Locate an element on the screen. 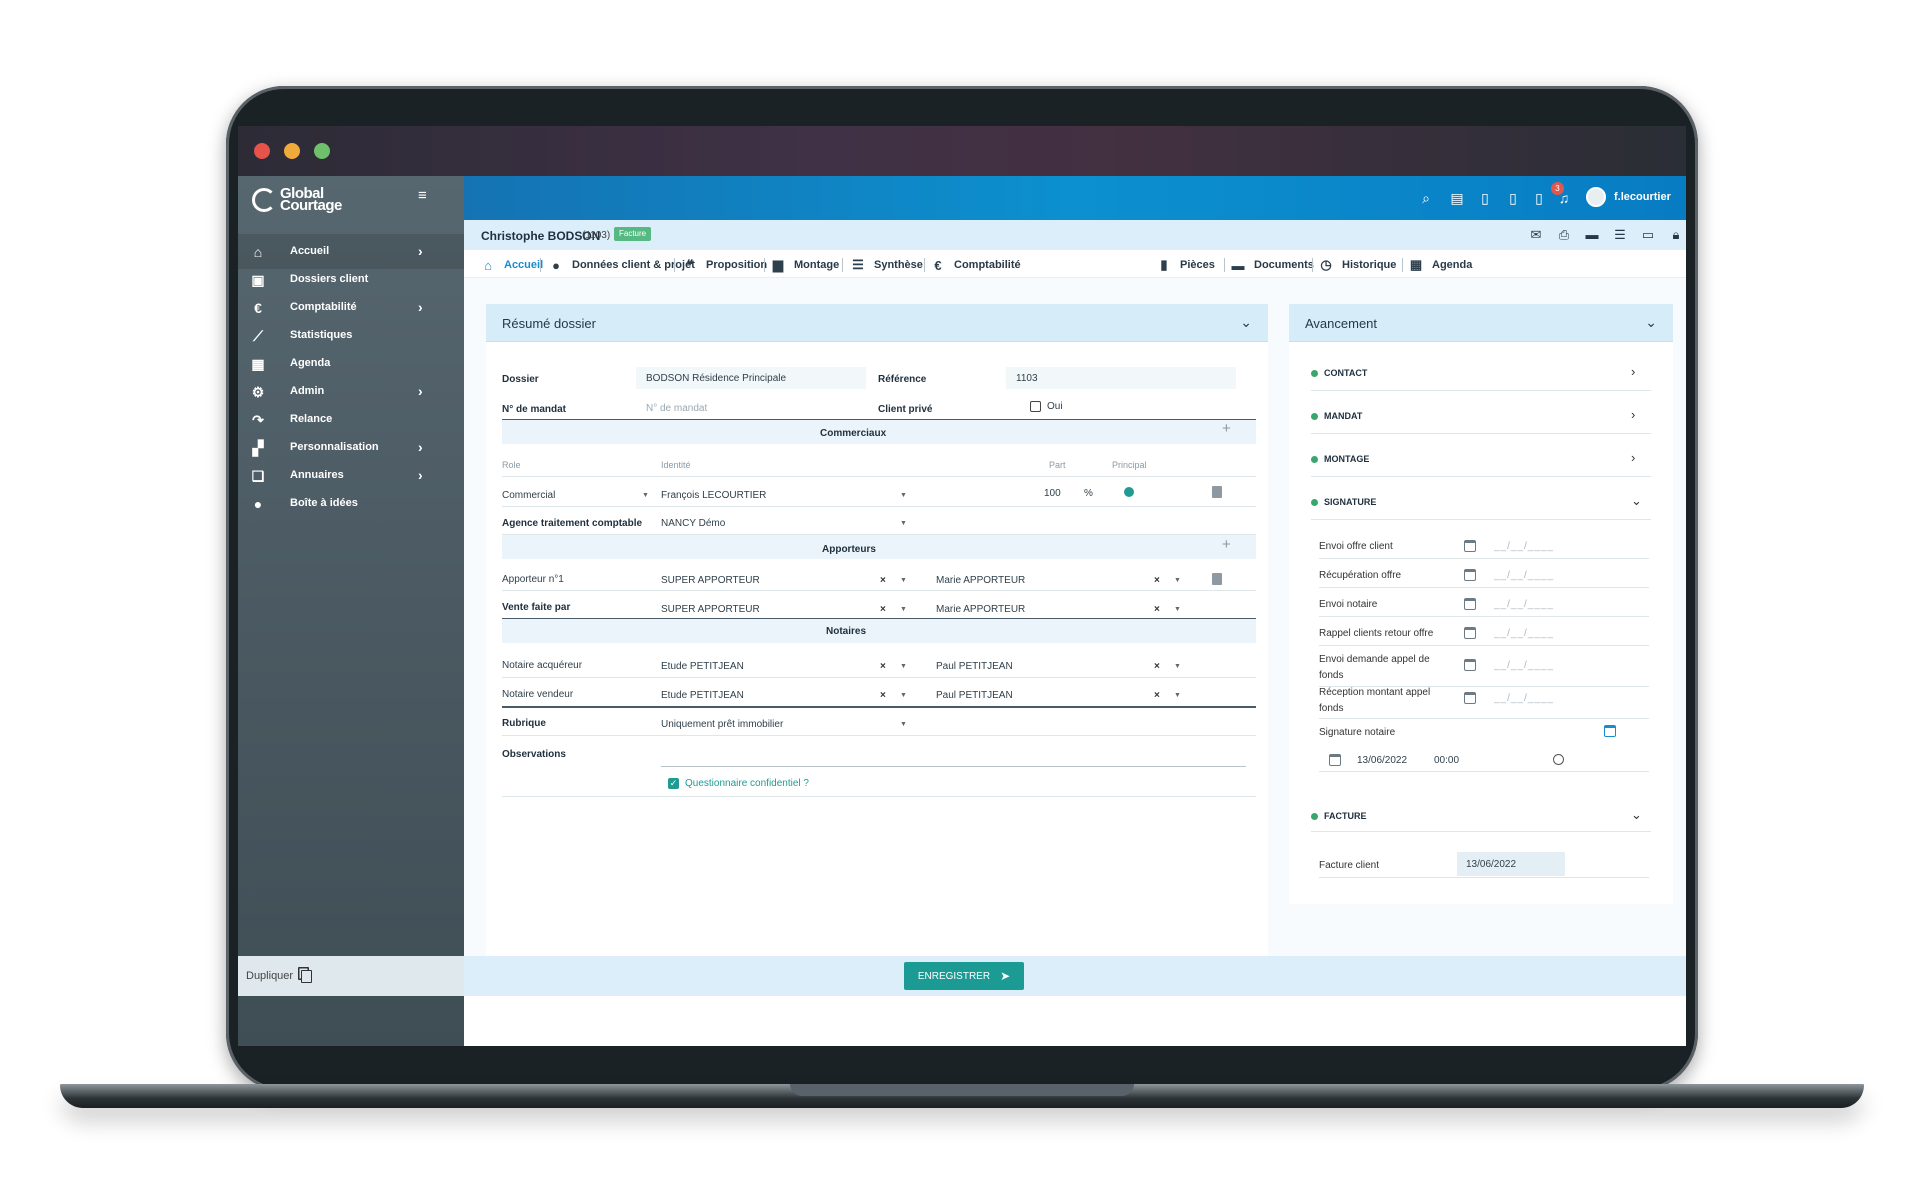  vente-contact-select: Marie APPORTEUR is located at coordinates (980, 609).